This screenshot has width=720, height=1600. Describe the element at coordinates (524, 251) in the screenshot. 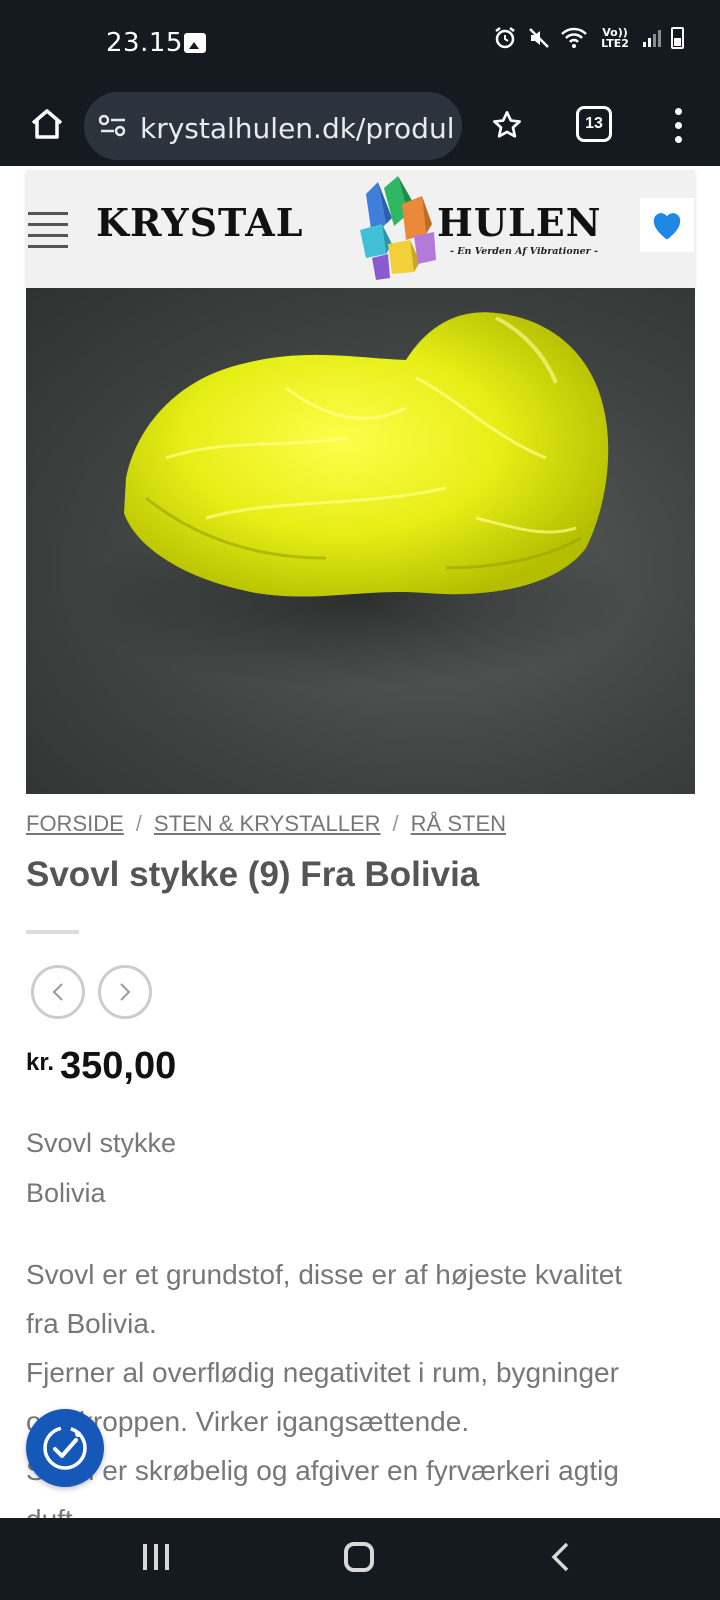

I see `logo-tagline: - En Verden Af Vibrationer -` at that location.